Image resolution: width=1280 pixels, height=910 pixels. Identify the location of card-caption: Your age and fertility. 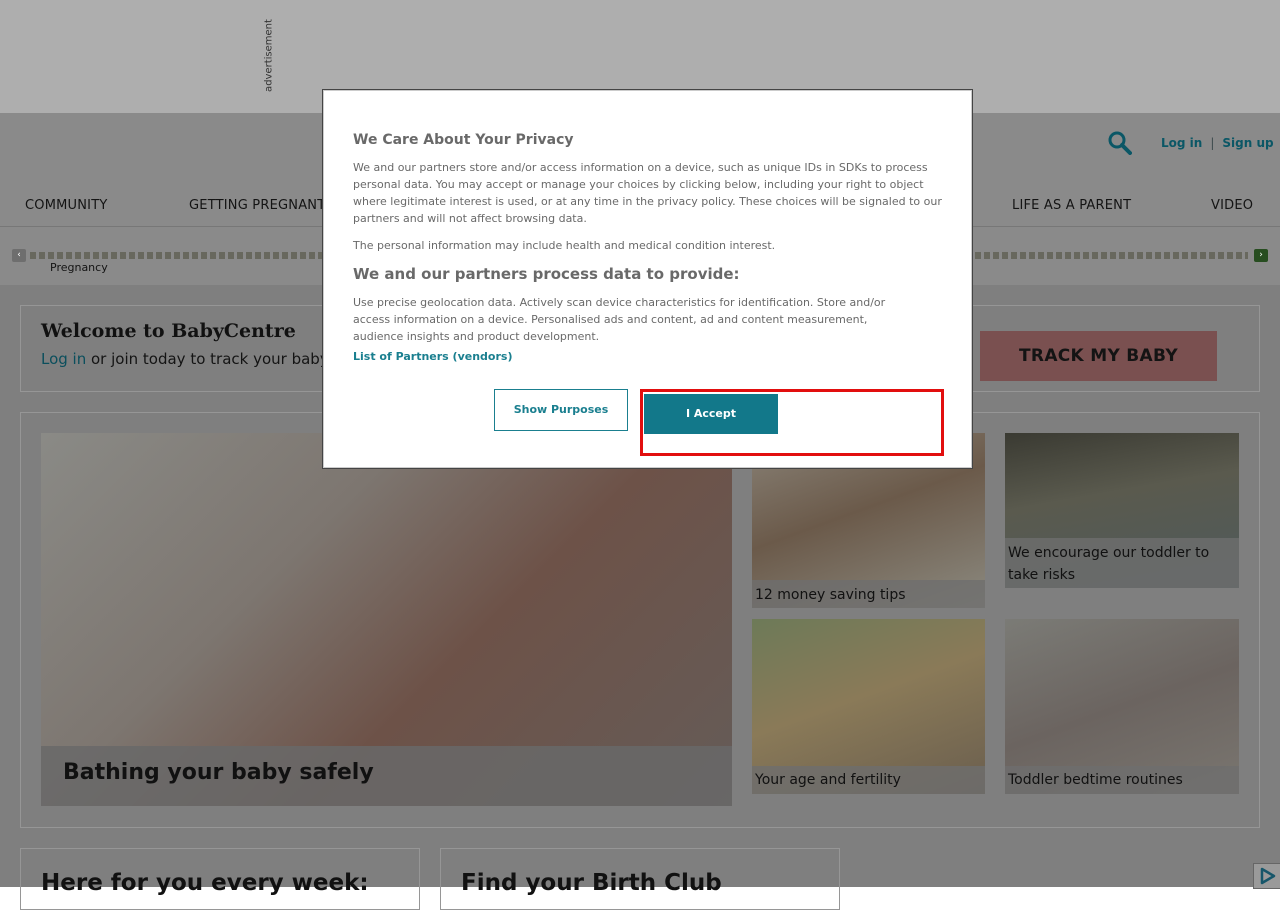
(828, 780).